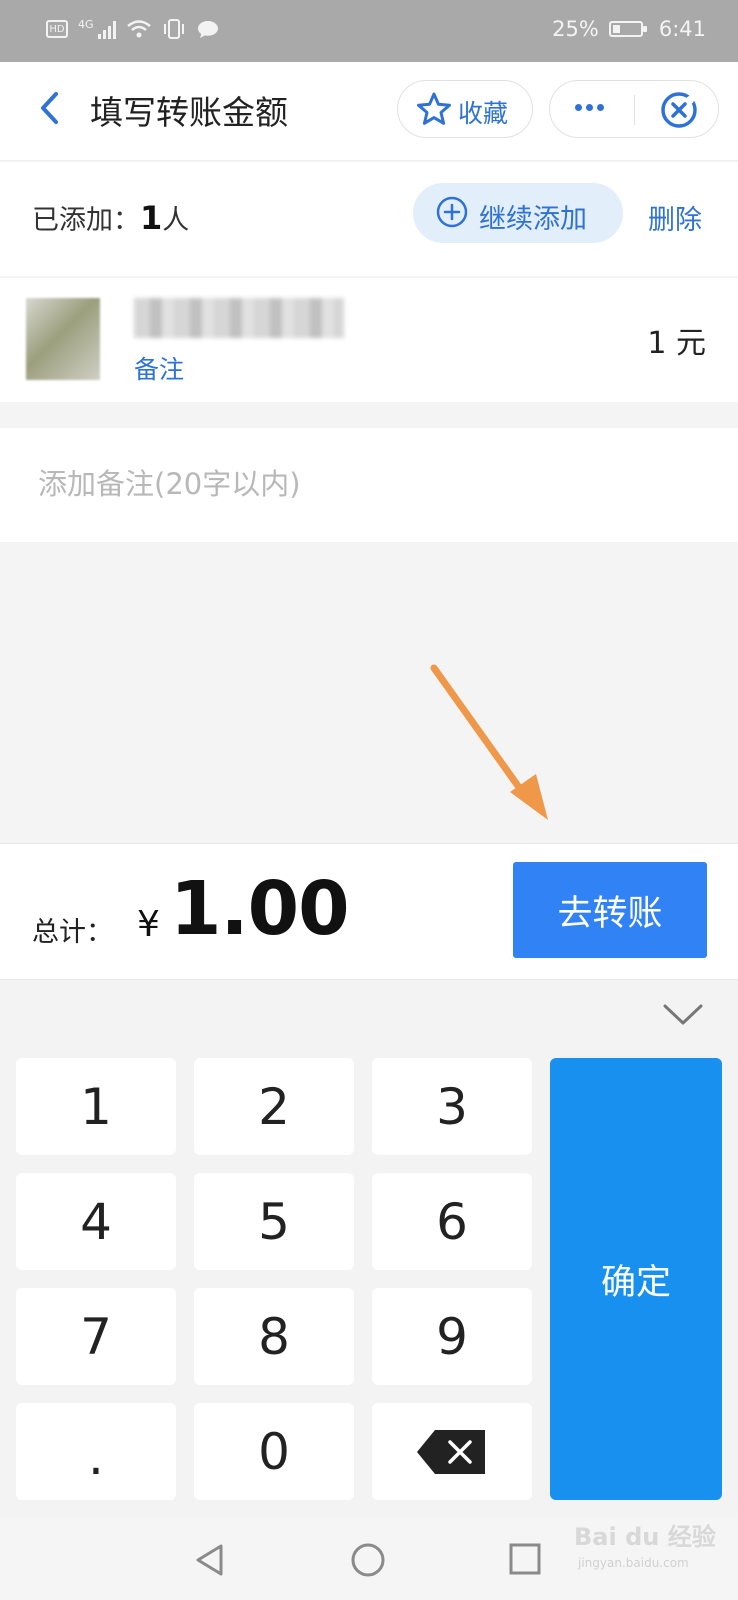 The image size is (738, 1600). I want to click on key-1: 1, so click(96, 1106).